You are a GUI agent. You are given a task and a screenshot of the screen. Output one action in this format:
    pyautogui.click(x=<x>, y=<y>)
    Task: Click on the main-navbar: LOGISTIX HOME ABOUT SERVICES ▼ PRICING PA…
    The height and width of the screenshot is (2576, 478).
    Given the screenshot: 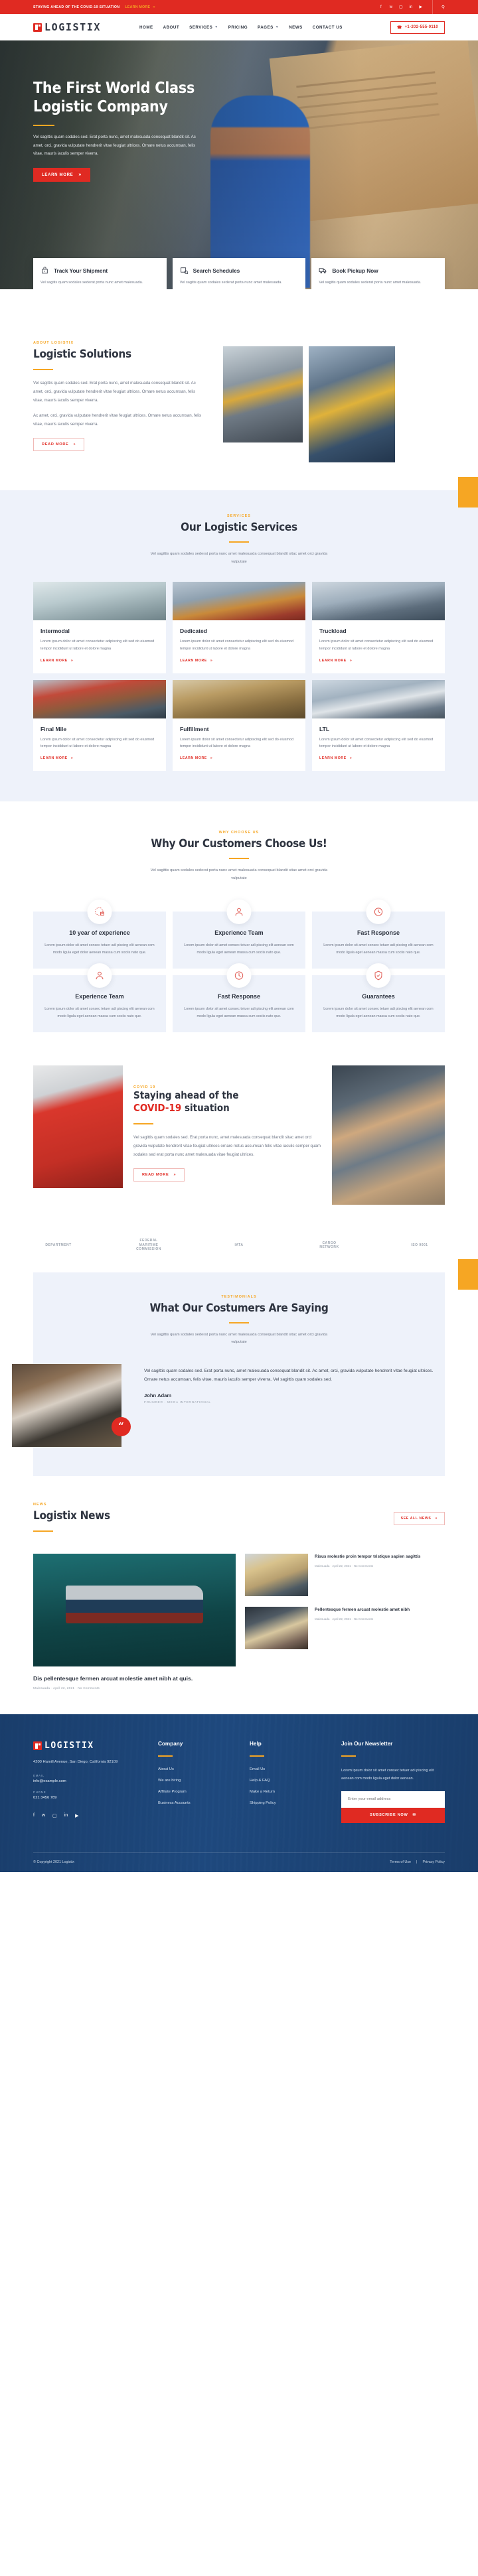 What is the action you would take?
    pyautogui.click(x=239, y=27)
    